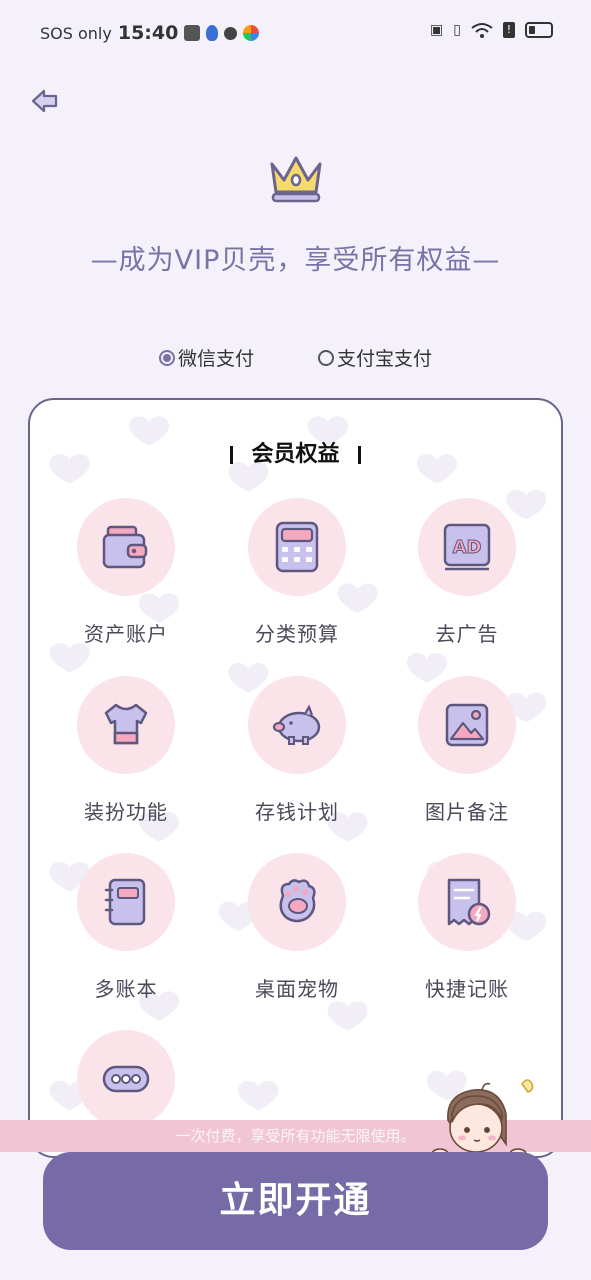 This screenshot has height=1280, width=591. I want to click on tshirt-icon, so click(126, 724).